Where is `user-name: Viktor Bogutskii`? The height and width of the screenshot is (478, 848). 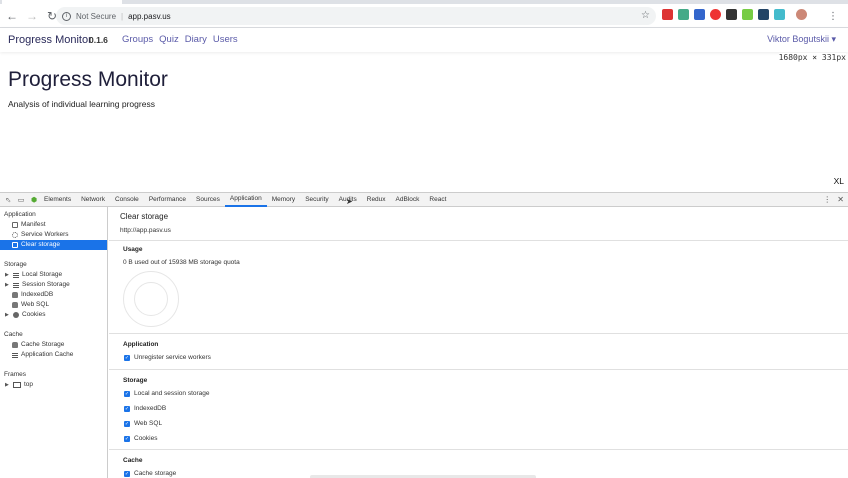 user-name: Viktor Bogutskii is located at coordinates (798, 39).